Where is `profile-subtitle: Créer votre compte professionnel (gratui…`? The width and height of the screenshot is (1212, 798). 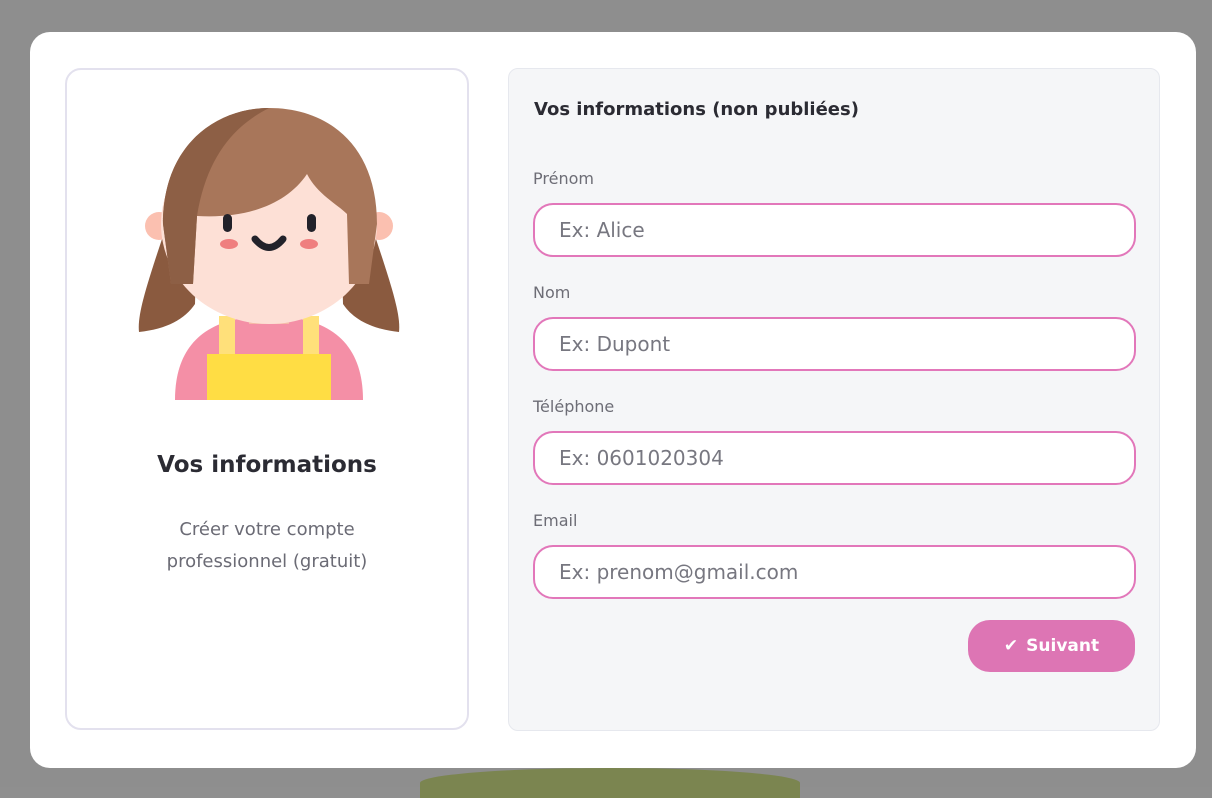 profile-subtitle: Créer votre compte professionnel (gratui… is located at coordinates (267, 545).